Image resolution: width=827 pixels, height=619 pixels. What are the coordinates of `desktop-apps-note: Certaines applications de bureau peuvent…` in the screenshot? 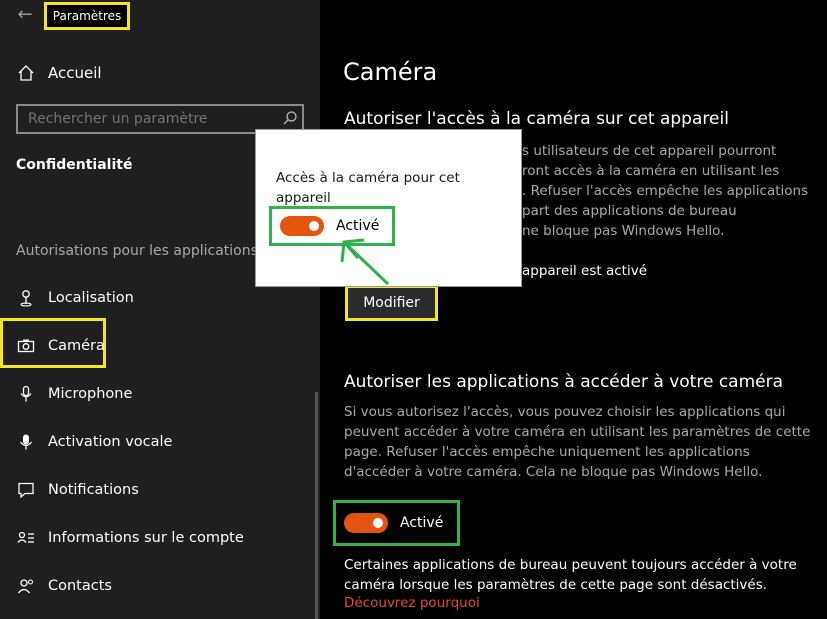 It's located at (570, 575).